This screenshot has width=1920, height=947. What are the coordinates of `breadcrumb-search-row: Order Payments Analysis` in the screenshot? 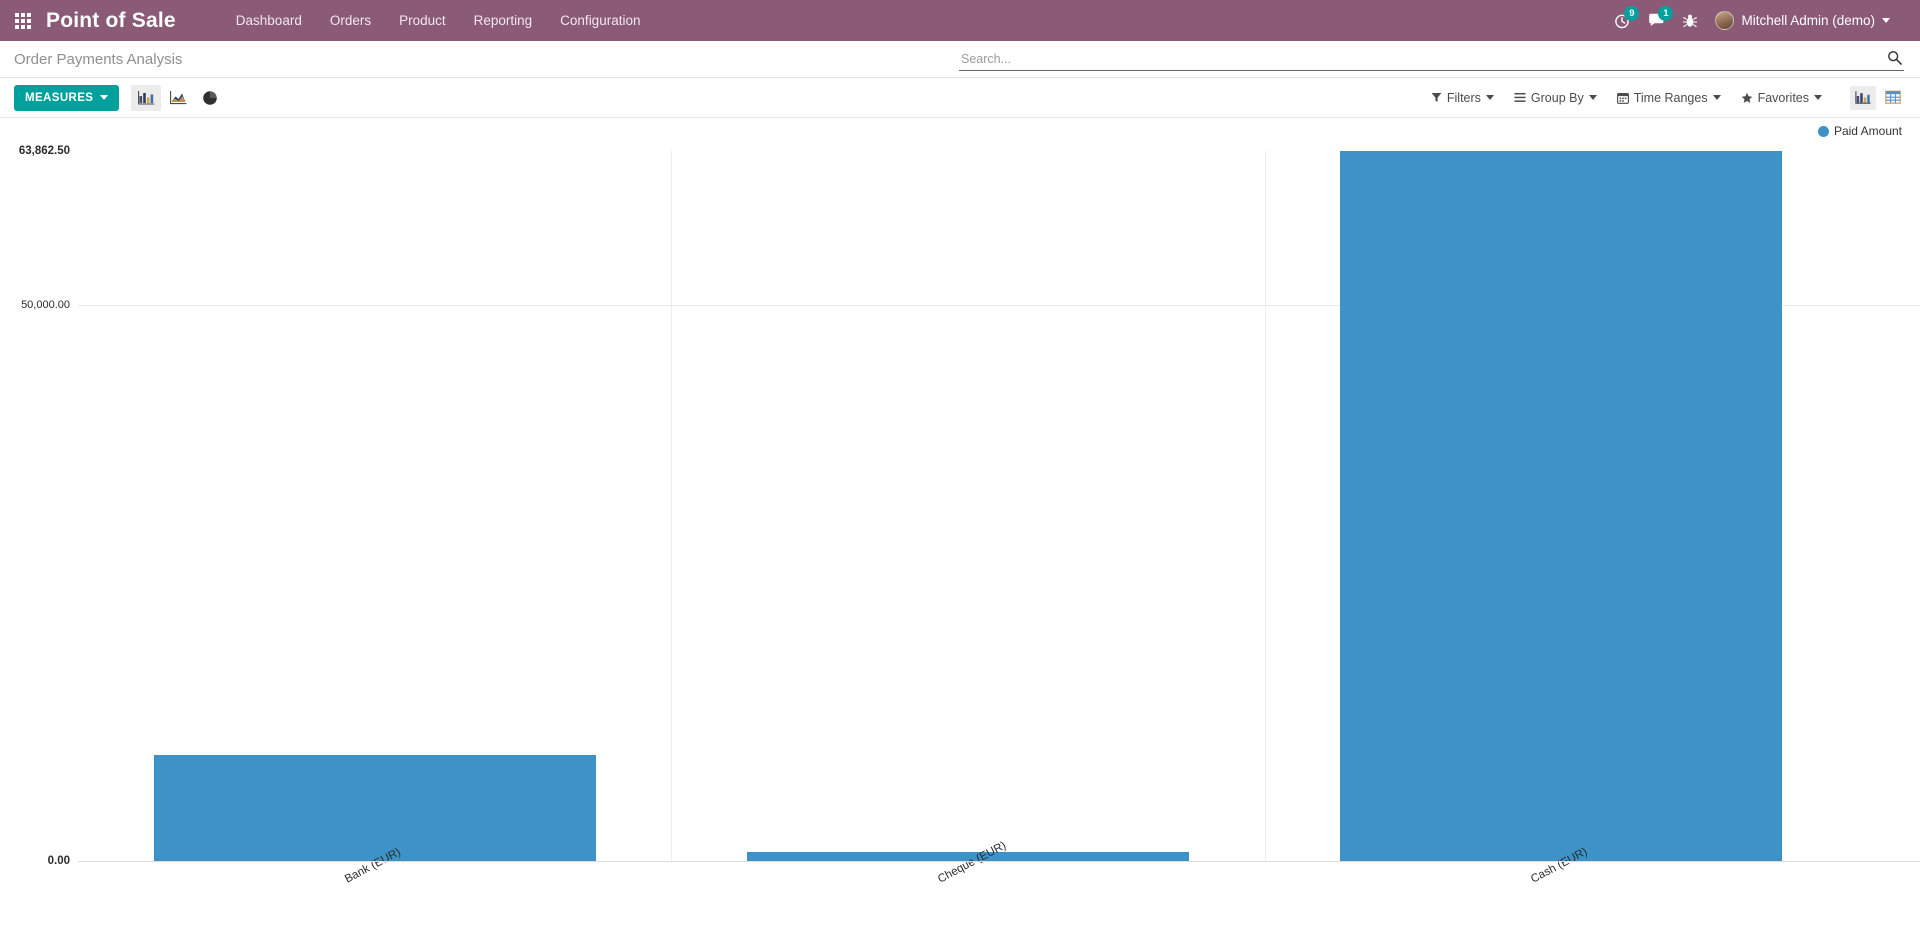 It's located at (960, 59).